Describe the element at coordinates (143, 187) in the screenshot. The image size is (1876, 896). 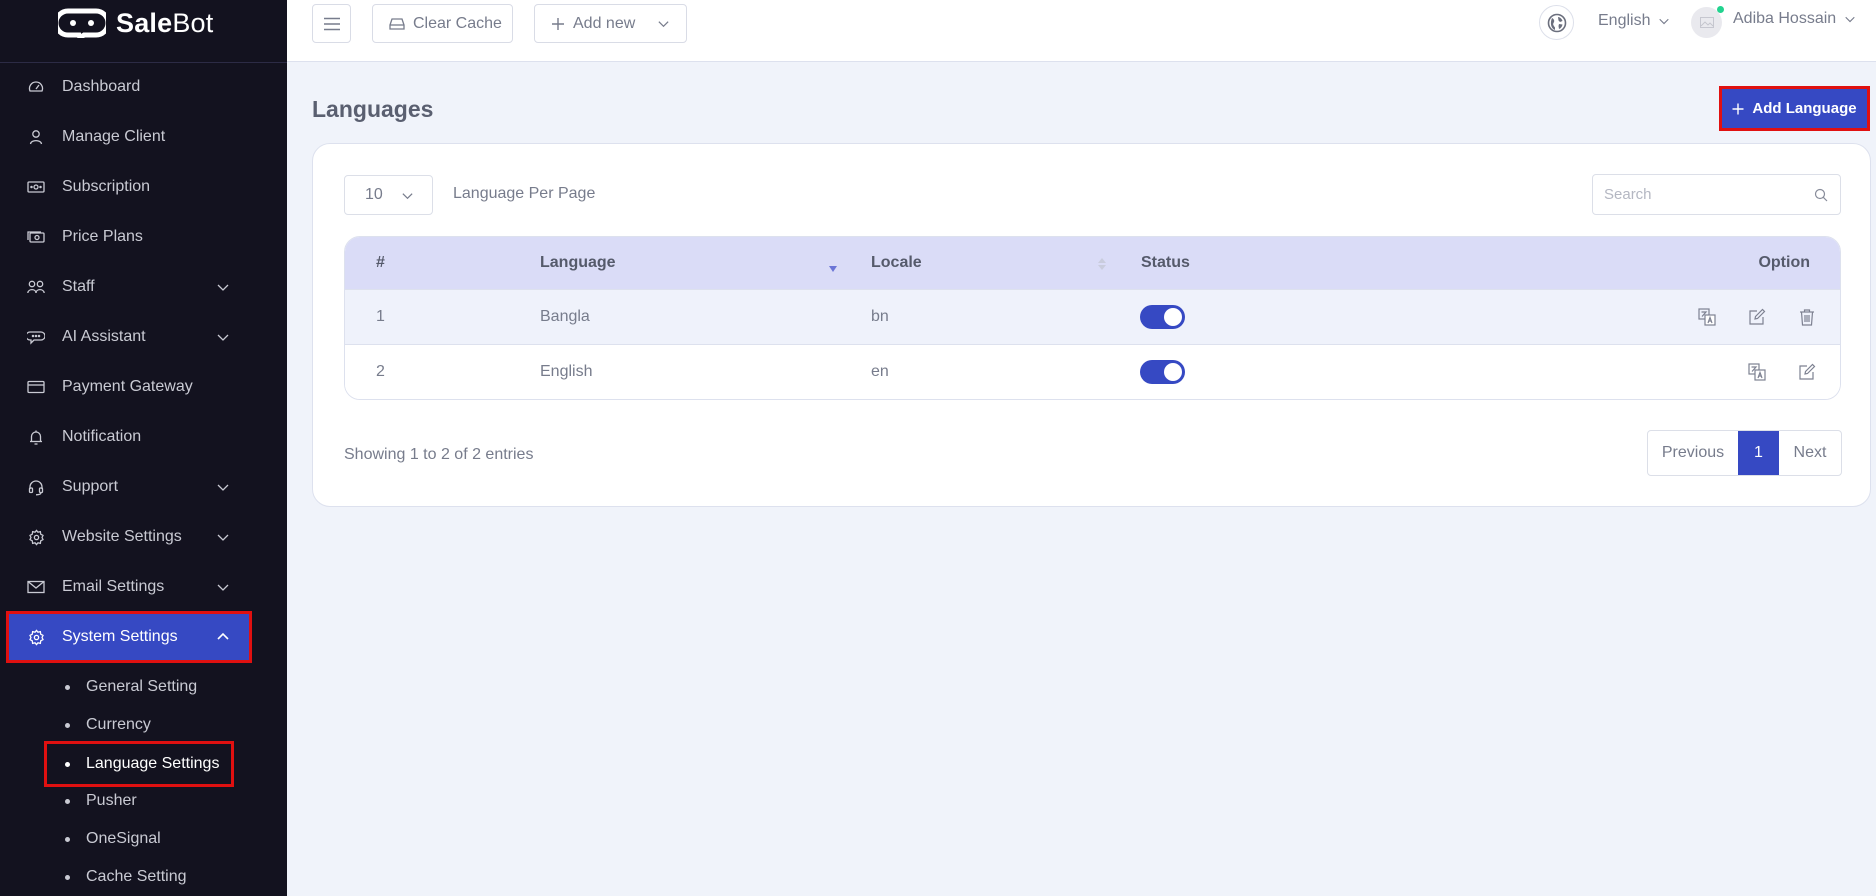
I see `sidebar-item-subscription: Subscription` at that location.